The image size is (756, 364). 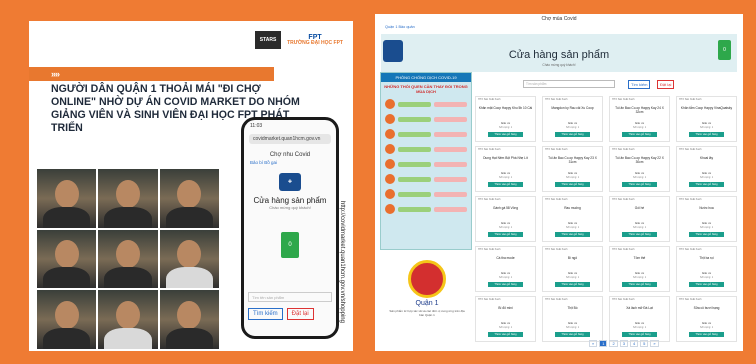 I want to click on page-link: 2, so click(x=613, y=343).